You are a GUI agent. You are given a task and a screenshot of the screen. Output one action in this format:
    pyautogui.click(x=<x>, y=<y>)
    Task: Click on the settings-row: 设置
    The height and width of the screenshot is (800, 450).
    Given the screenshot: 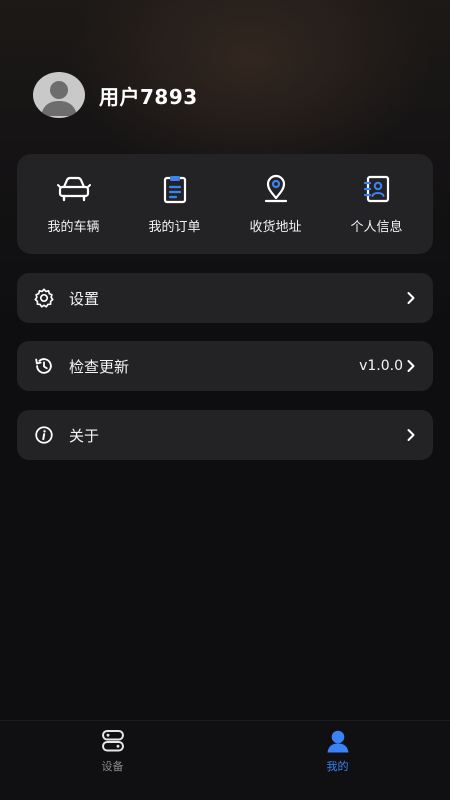 What is the action you would take?
    pyautogui.click(x=225, y=298)
    